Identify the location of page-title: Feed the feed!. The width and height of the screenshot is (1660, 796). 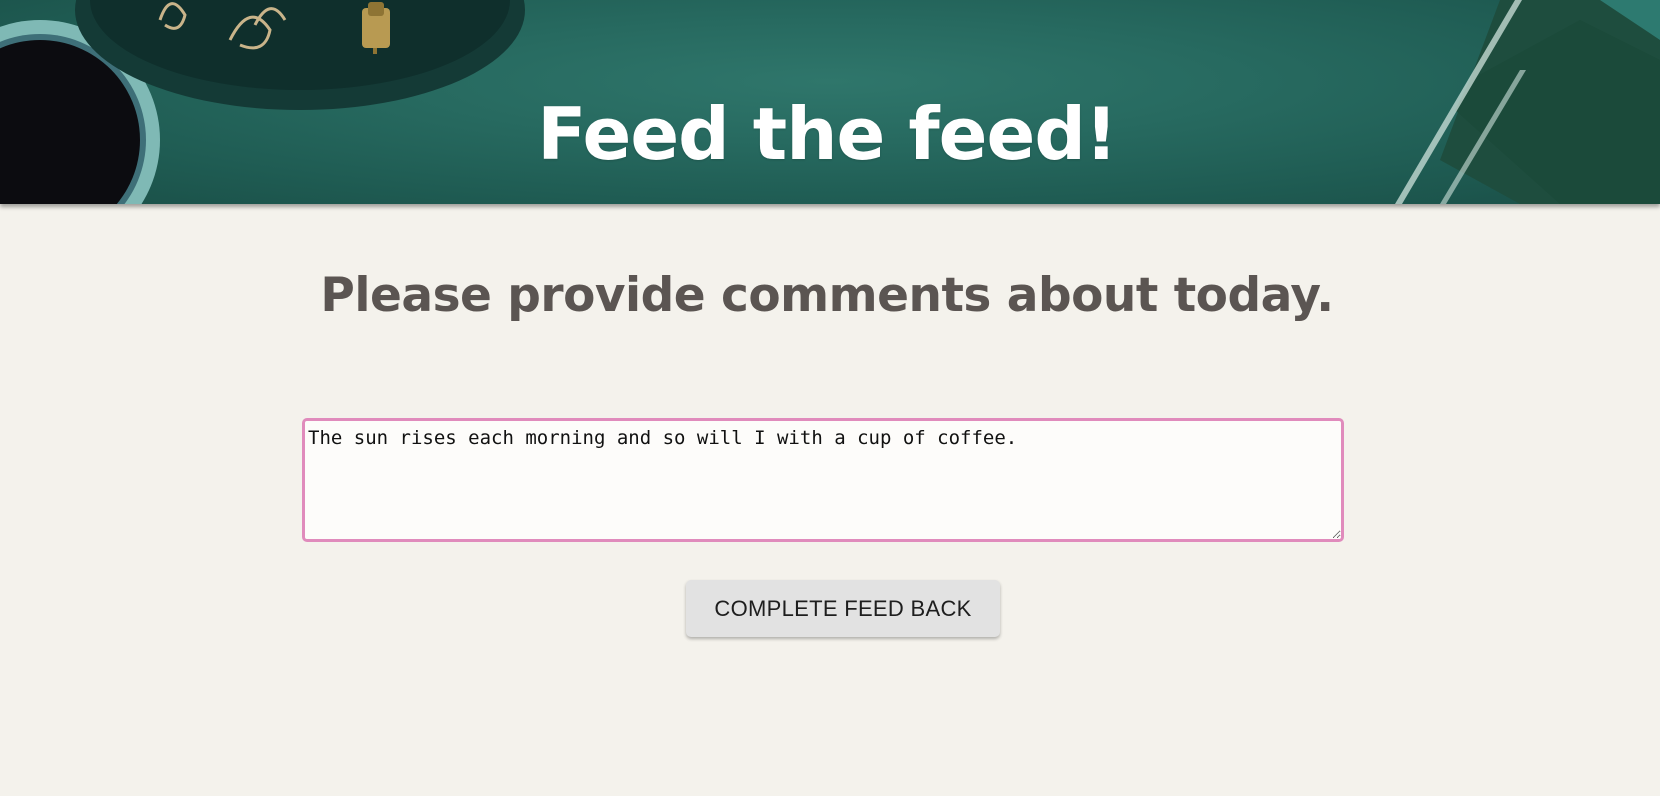
(827, 134).